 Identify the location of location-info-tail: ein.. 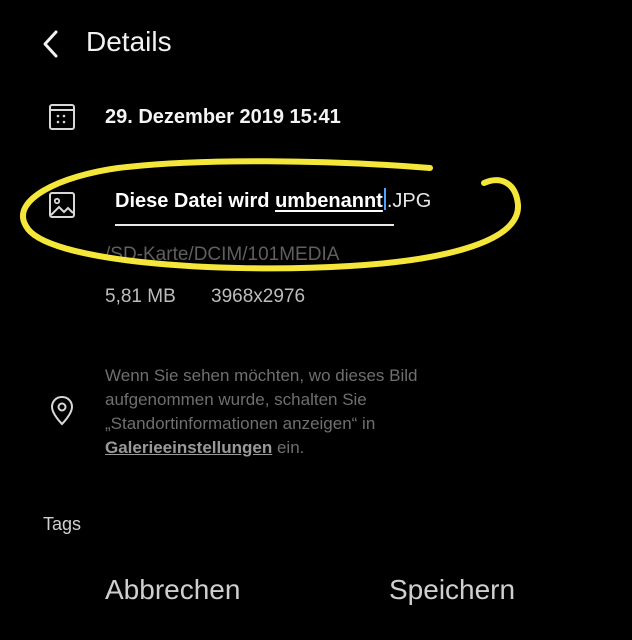
(288, 447).